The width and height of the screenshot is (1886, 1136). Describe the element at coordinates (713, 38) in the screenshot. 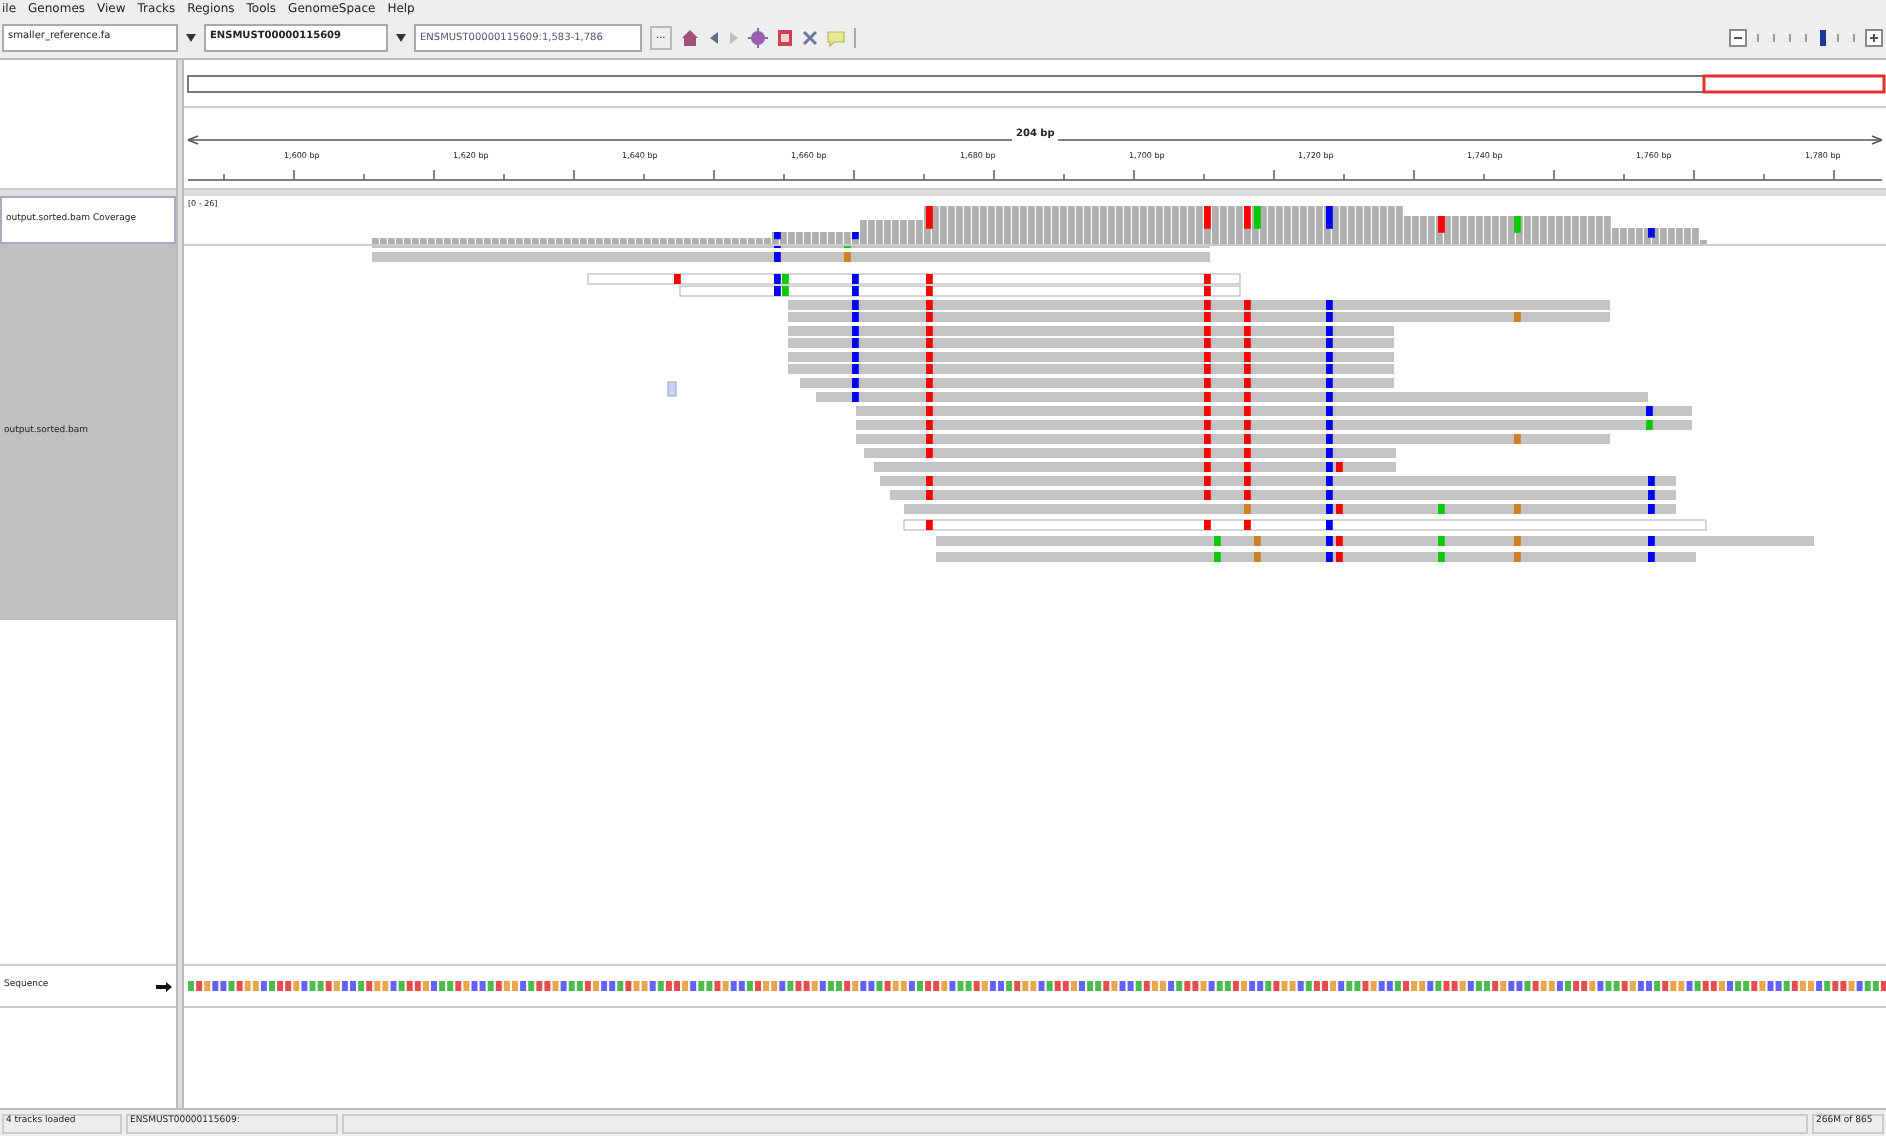

I see `back-icon` at that location.